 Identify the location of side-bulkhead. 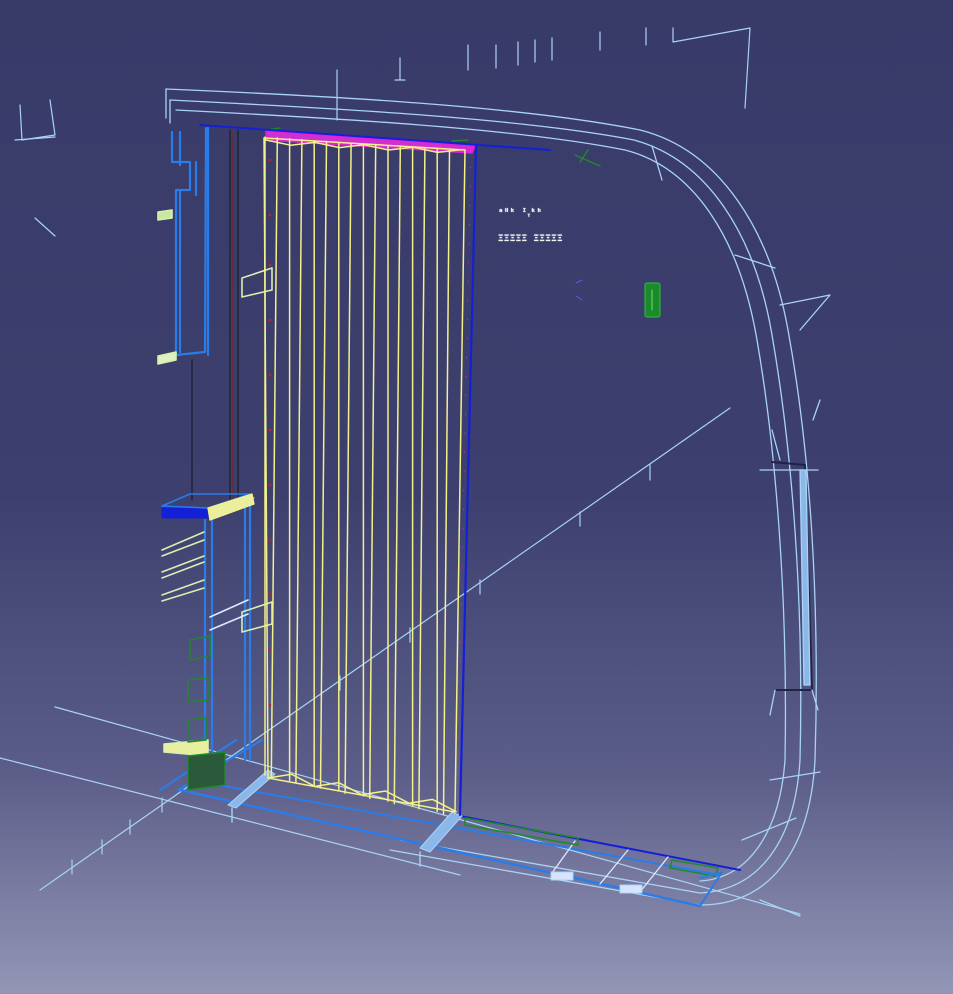
(211, 459).